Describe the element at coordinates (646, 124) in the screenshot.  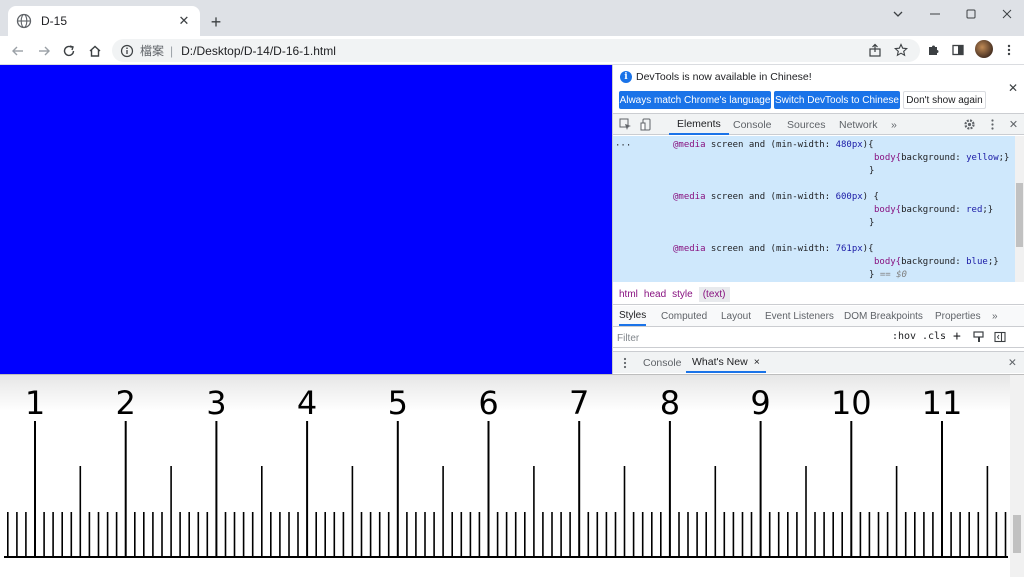
I see `device-toolbar-icon` at that location.